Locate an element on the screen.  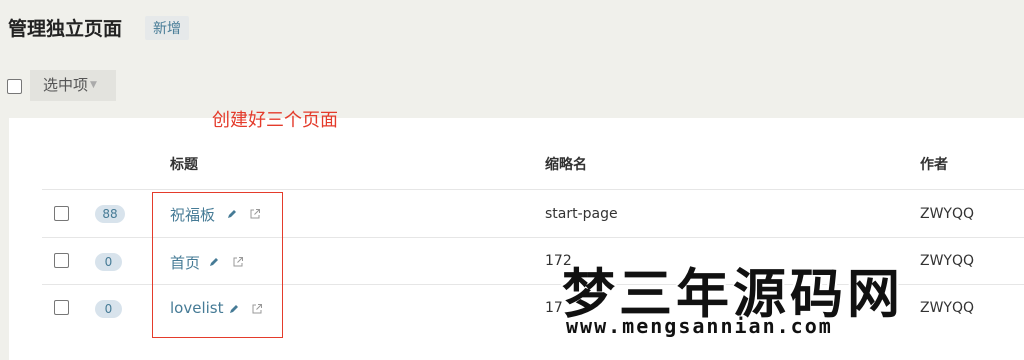
column-header-title: 标题 is located at coordinates (184, 165).